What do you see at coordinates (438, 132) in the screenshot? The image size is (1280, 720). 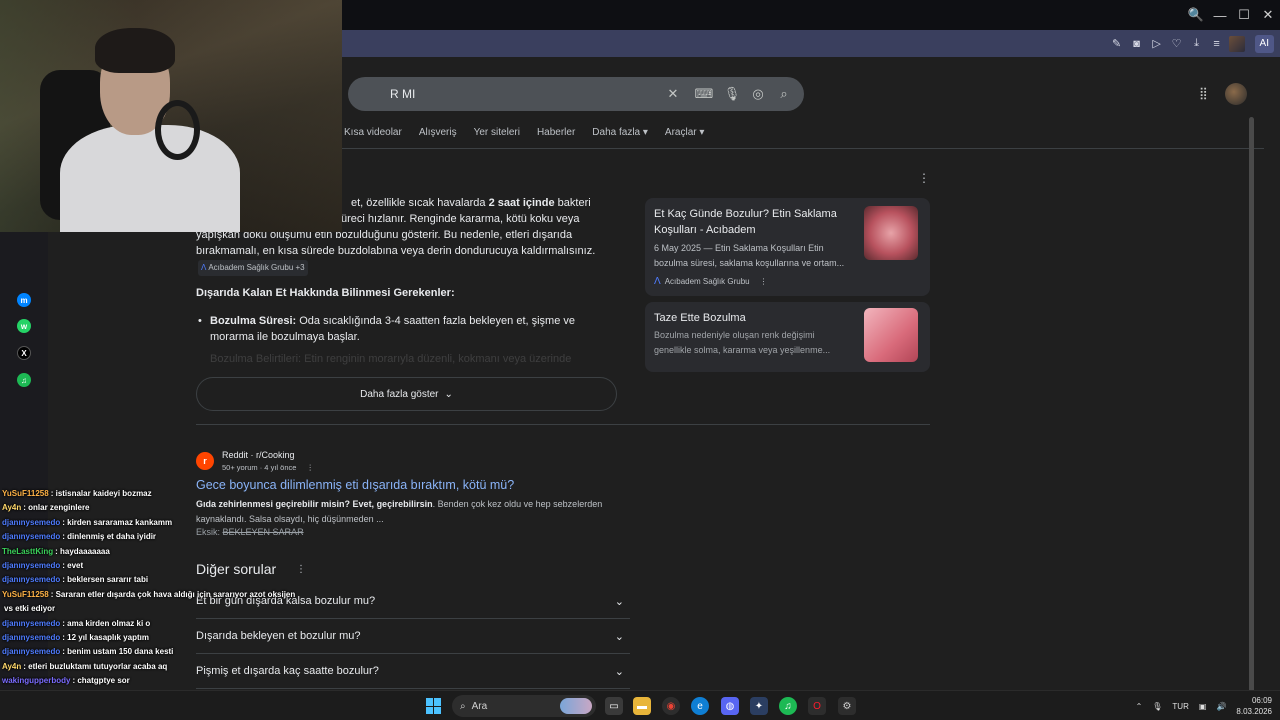 I see `tab-shopping: Alışveriş` at bounding box center [438, 132].